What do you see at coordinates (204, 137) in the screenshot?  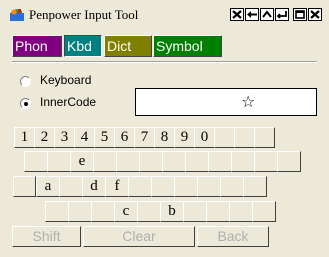 I see `keyboard-key: 0` at bounding box center [204, 137].